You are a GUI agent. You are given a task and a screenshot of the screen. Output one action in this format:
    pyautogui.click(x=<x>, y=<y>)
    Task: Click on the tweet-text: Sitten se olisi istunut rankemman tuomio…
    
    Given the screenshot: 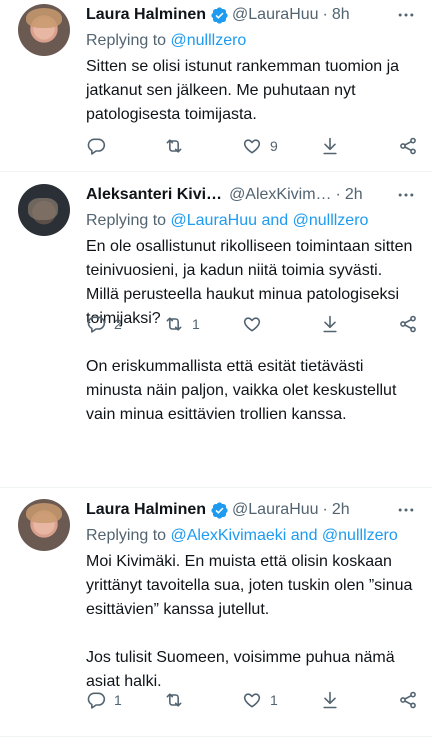 What is the action you would take?
    pyautogui.click(x=243, y=90)
    